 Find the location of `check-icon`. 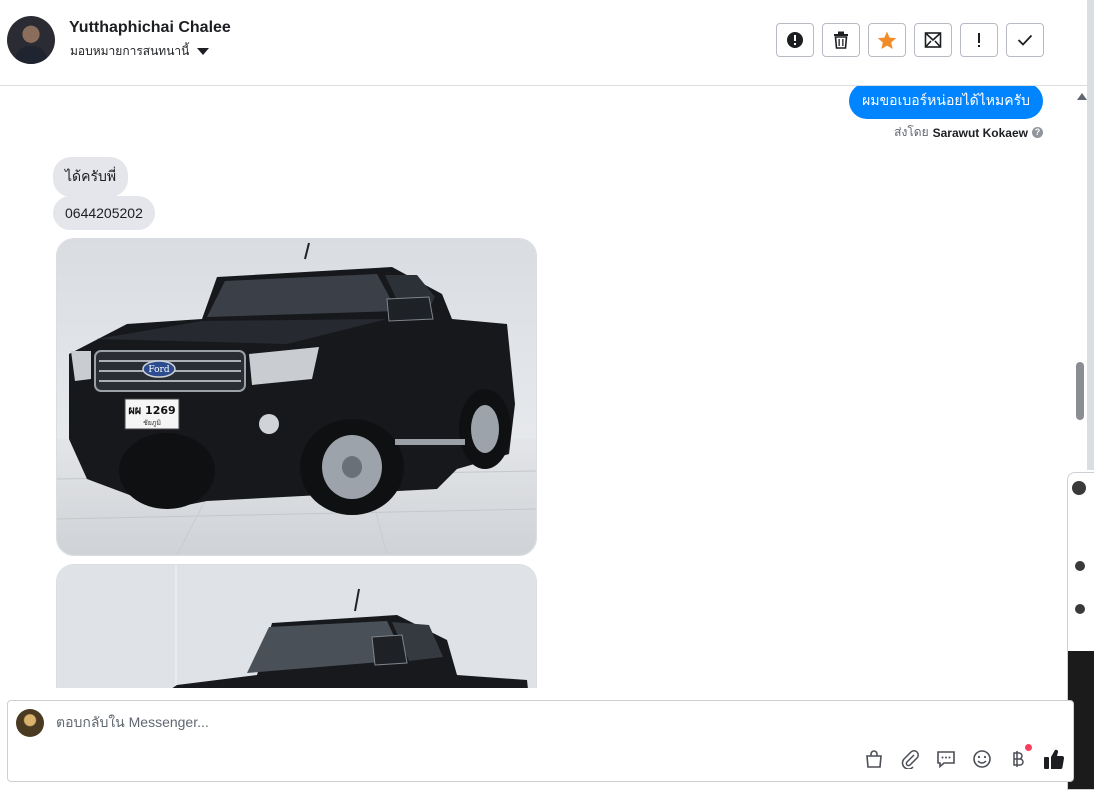

check-icon is located at coordinates (1025, 40).